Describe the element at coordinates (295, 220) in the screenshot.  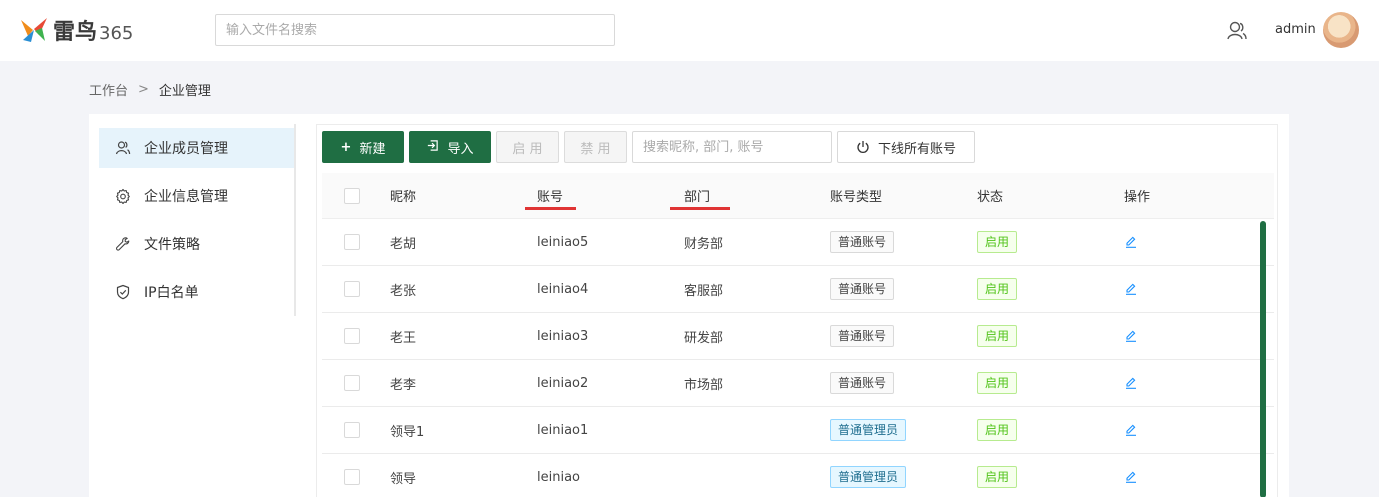
I see `sidebar-divider` at that location.